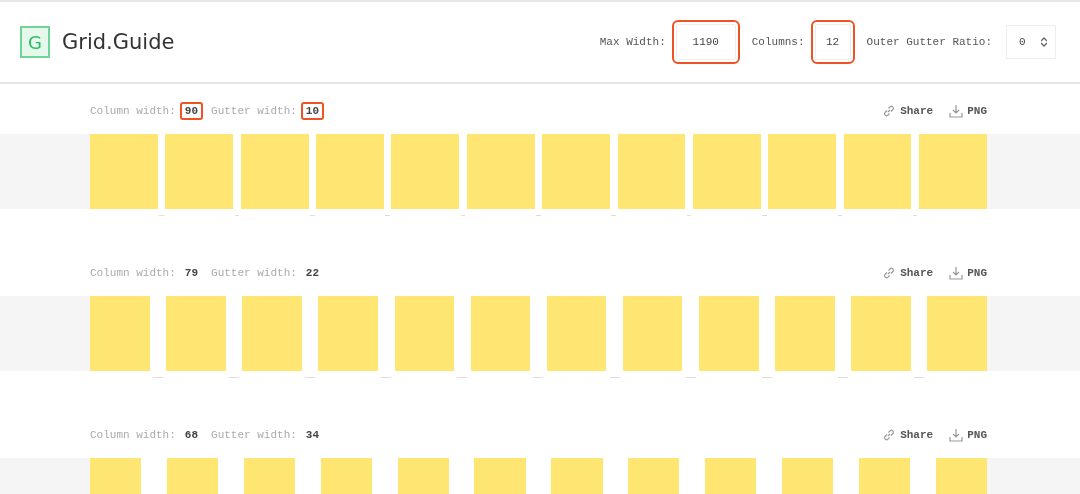 This screenshot has height=494, width=1080. What do you see at coordinates (1031, 42) in the screenshot?
I see `ratio-select: 0` at bounding box center [1031, 42].